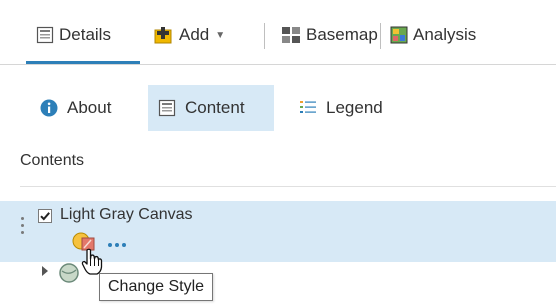 Image resolution: width=556 pixels, height=305 pixels. I want to click on basemap-icon, so click(291, 35).